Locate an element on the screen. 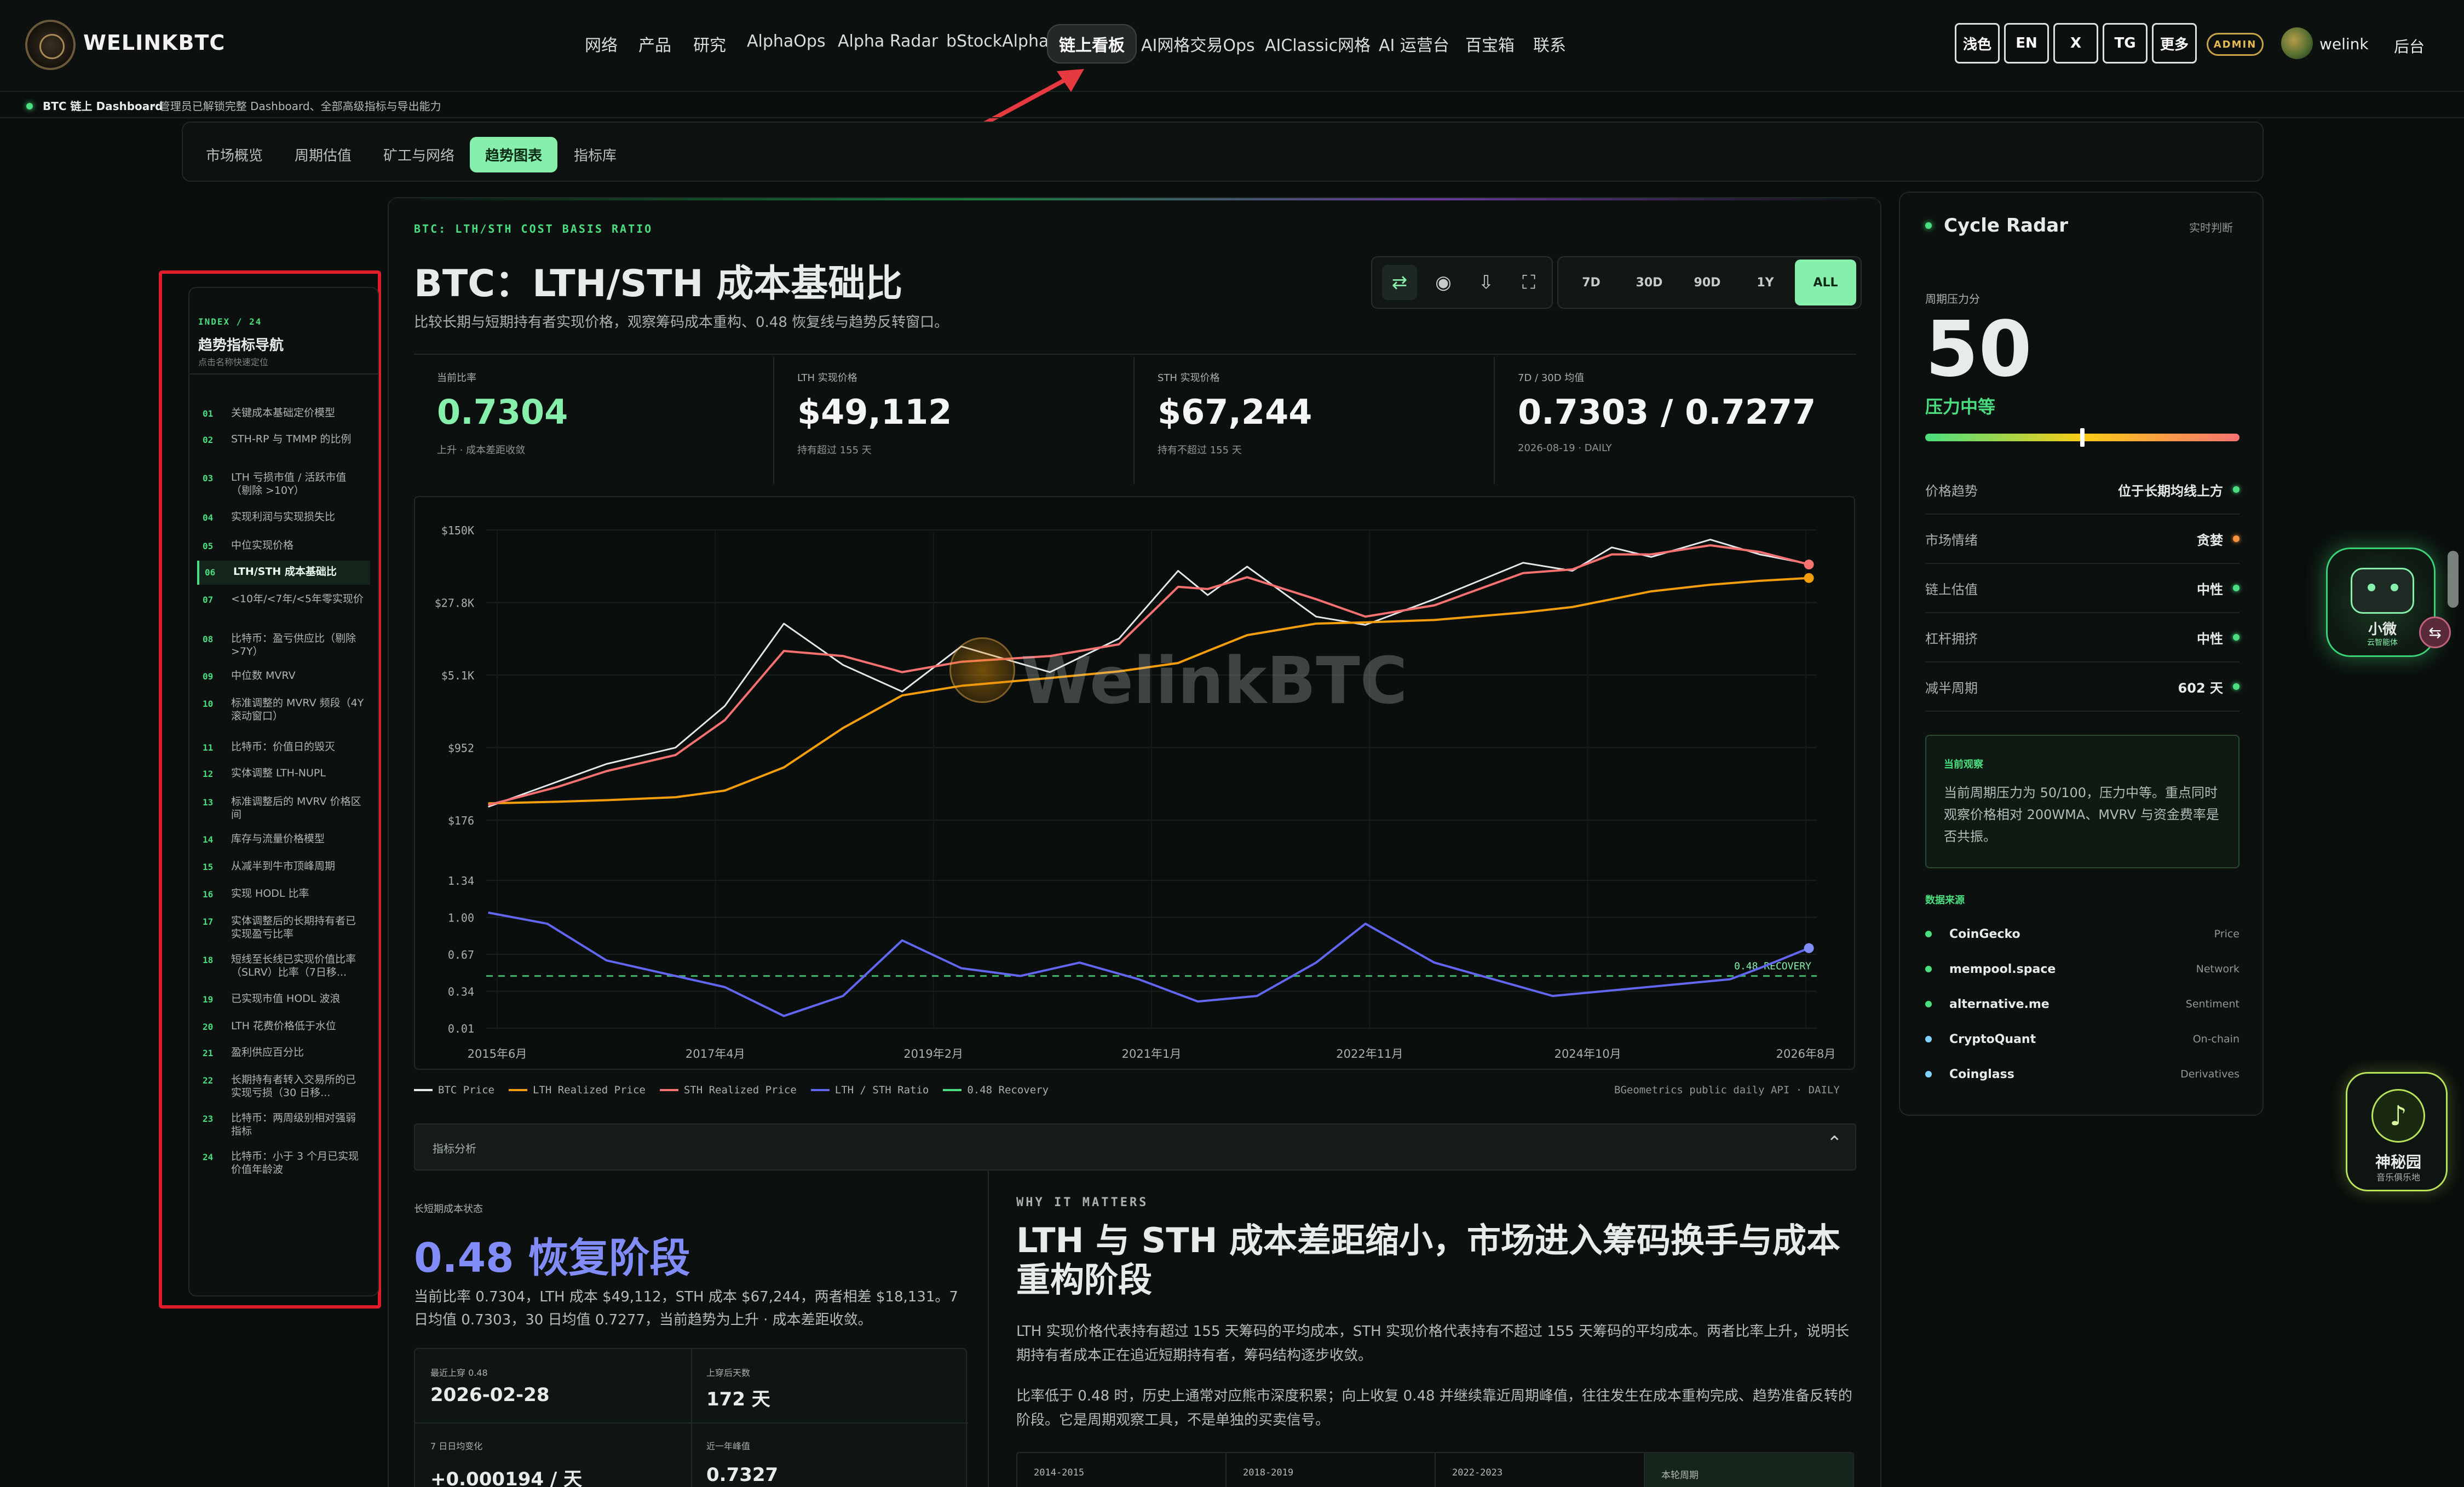 The width and height of the screenshot is (2464, 1487). index-item: 17 实体调整后的长期持有者已实现盈亏比率 is located at coordinates (284, 928).